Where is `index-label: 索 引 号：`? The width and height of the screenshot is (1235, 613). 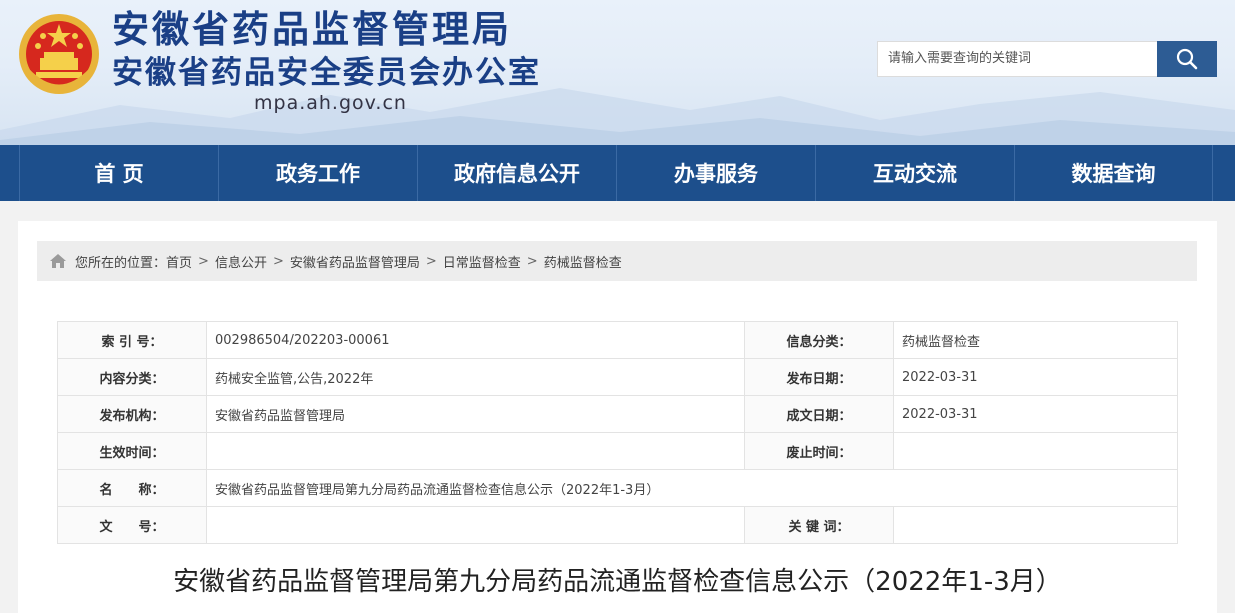
index-label: 索 引 号： is located at coordinates (132, 340).